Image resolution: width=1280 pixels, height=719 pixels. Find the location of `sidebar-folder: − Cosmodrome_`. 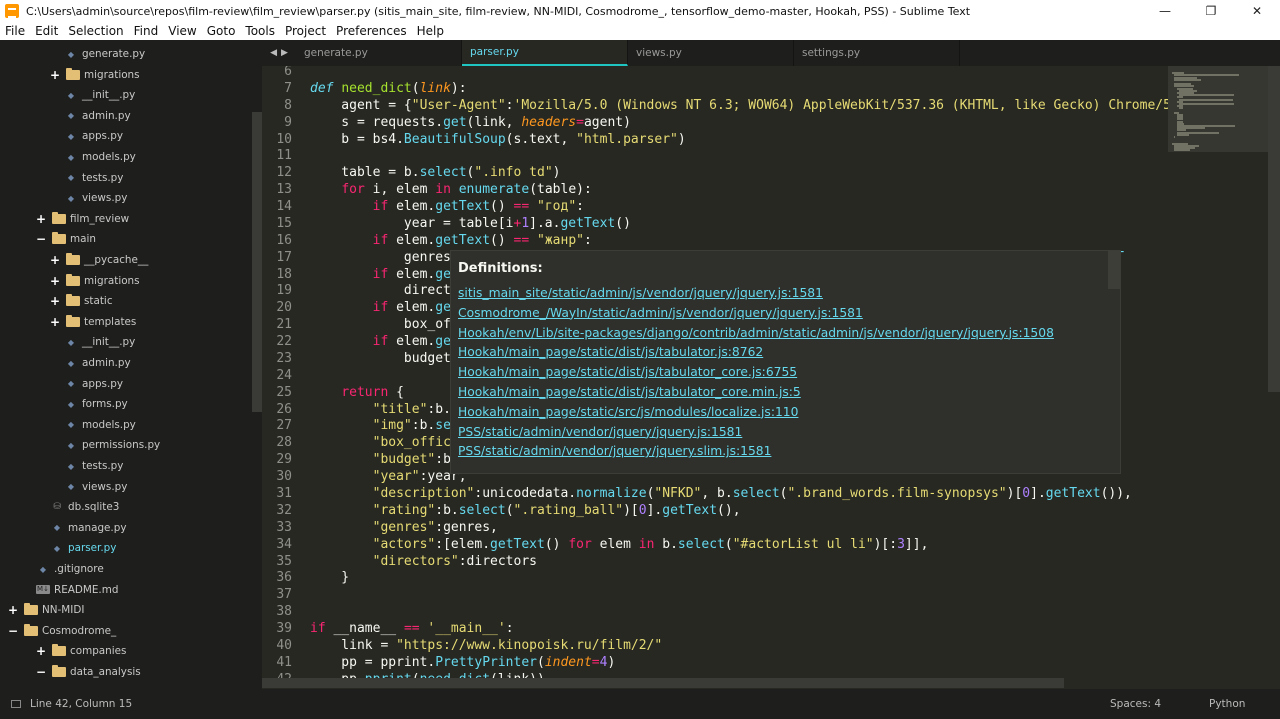

sidebar-folder: − Cosmodrome_ is located at coordinates (62, 631).